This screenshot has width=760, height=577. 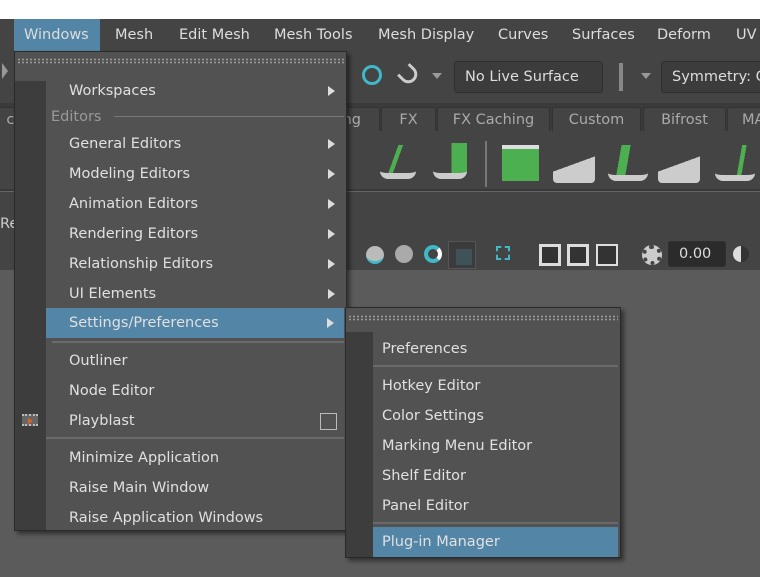 I want to click on menu-item-animation-editors: Animation Editors, so click(x=195, y=204).